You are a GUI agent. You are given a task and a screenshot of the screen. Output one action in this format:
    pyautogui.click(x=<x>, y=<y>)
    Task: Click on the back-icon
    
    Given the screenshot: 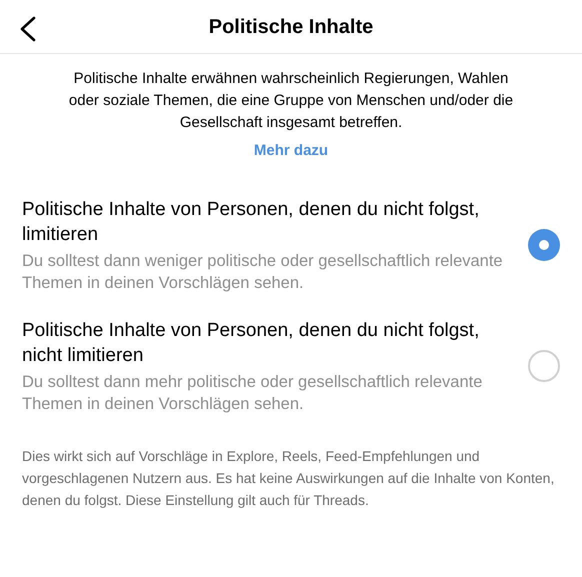 What is the action you would take?
    pyautogui.click(x=28, y=29)
    